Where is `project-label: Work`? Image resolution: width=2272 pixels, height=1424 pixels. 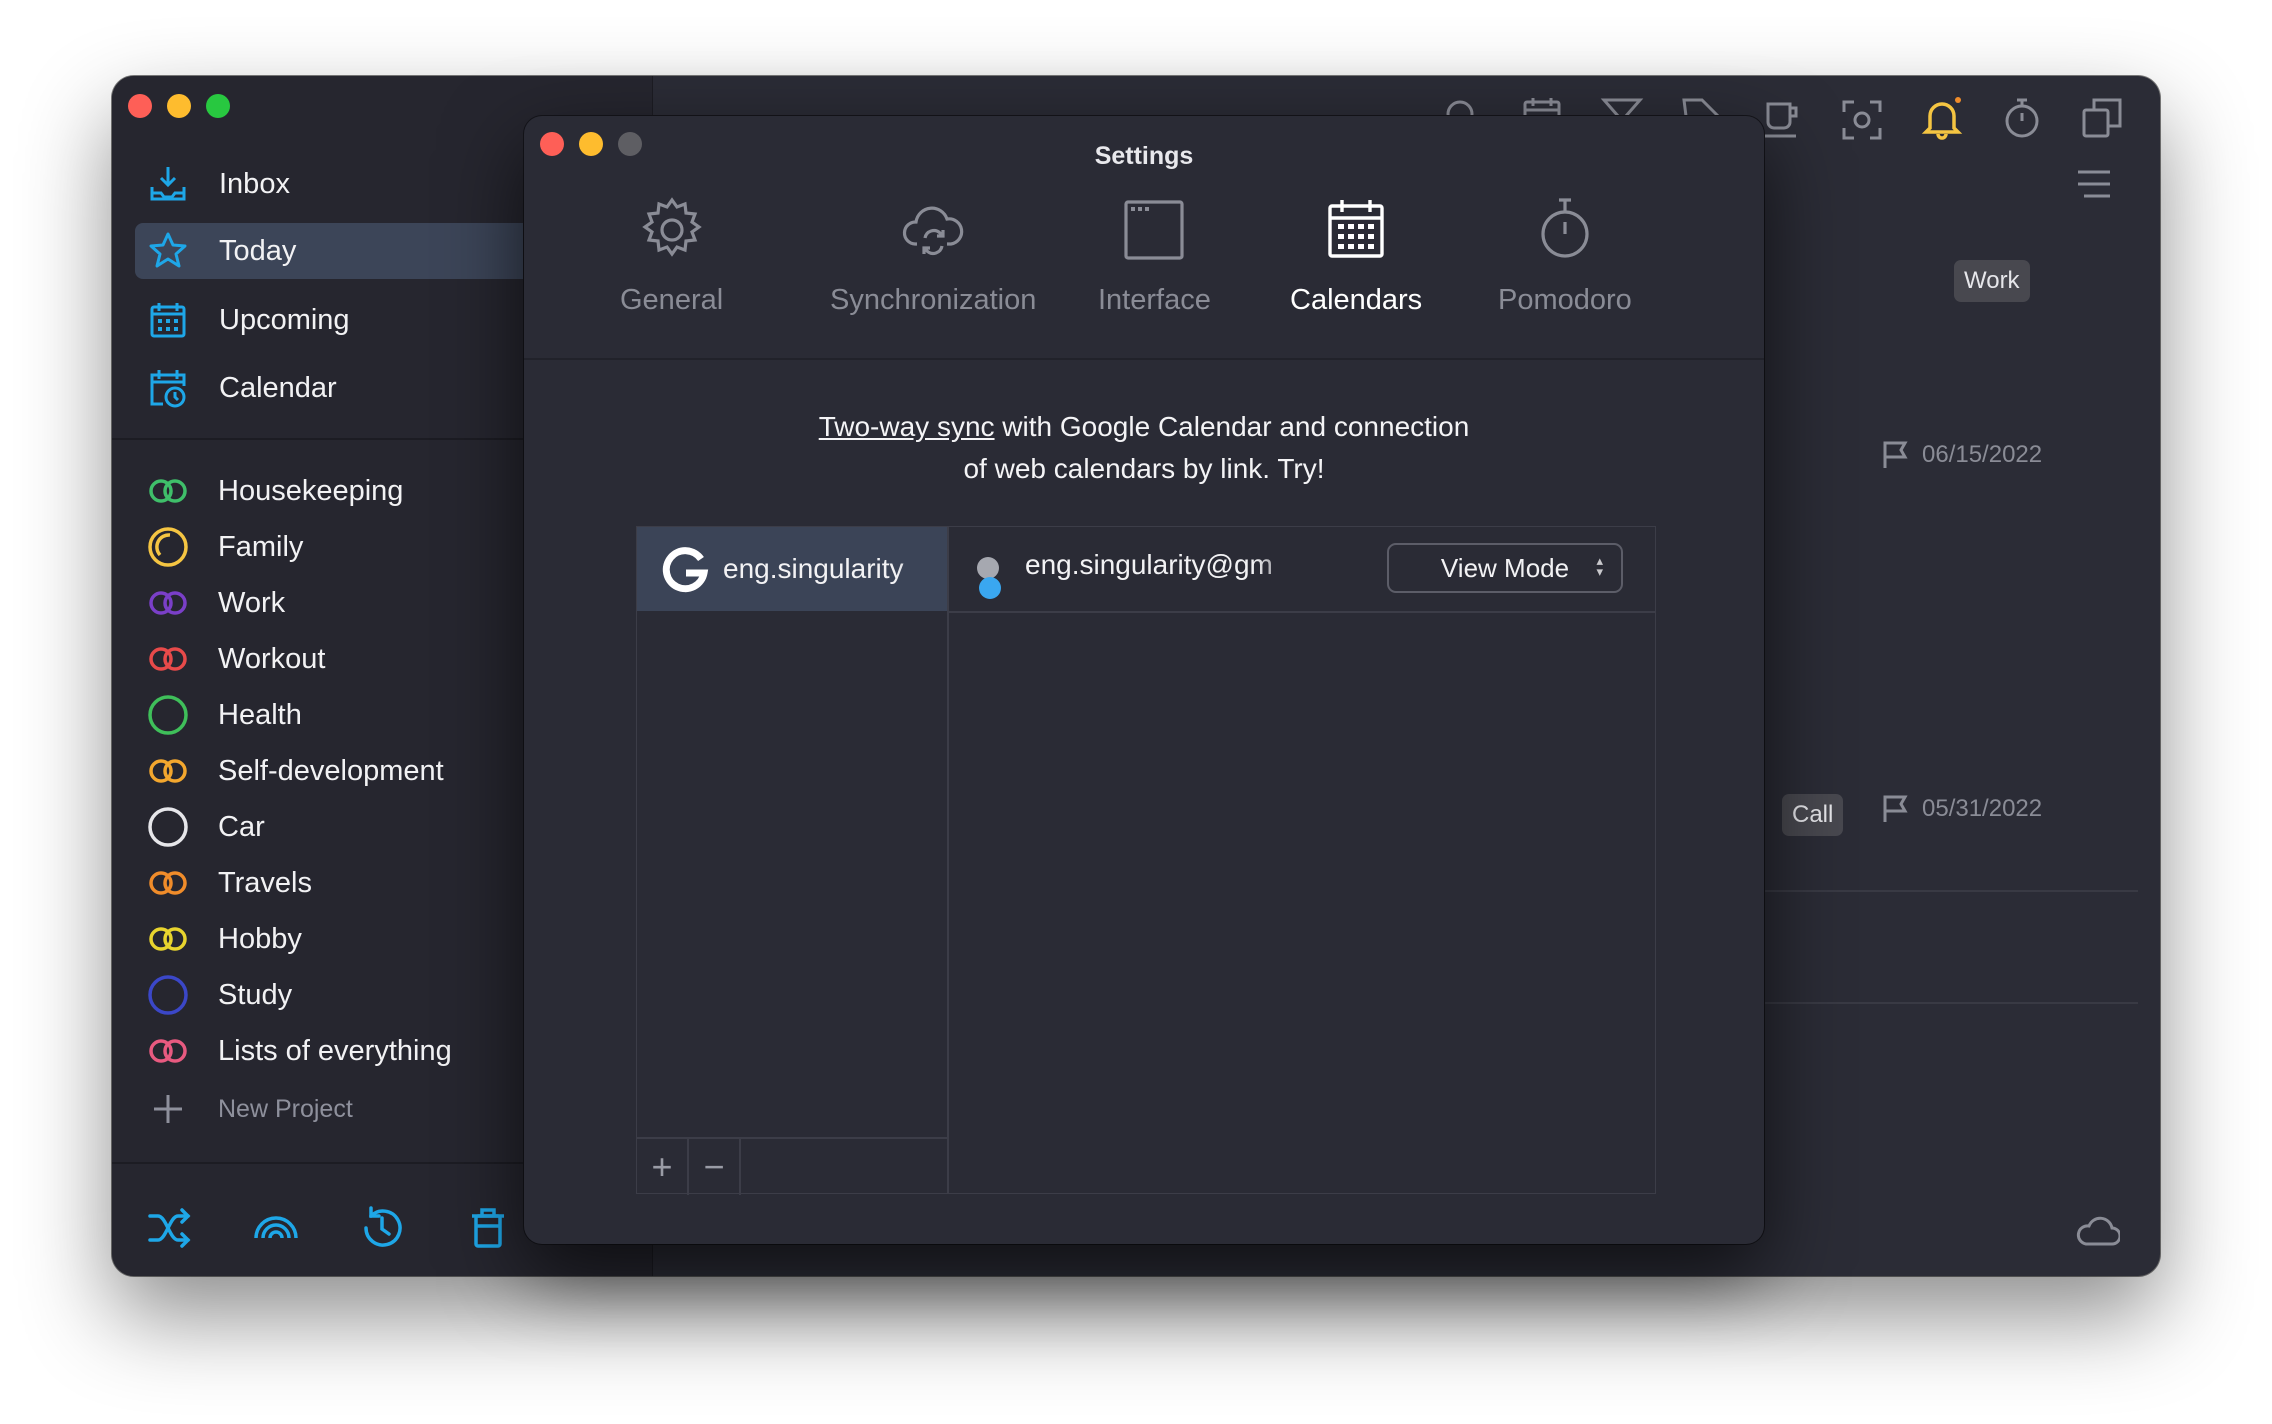
project-label: Work is located at coordinates (252, 602).